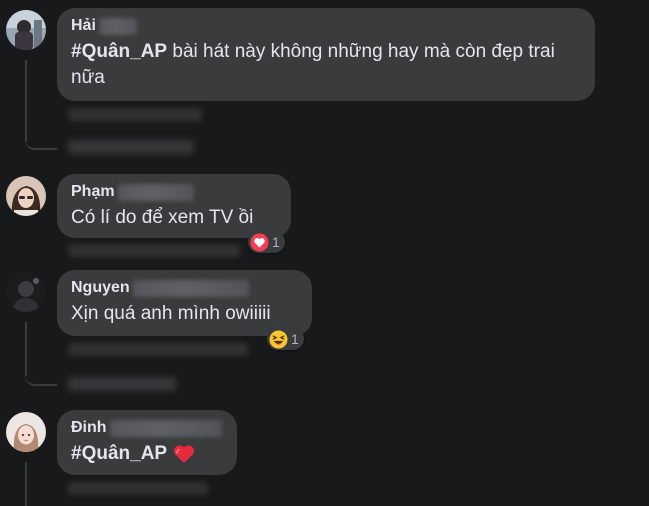 Image resolution: width=649 pixels, height=506 pixels. What do you see at coordinates (89, 428) in the screenshot?
I see `comment-author: Đinh` at bounding box center [89, 428].